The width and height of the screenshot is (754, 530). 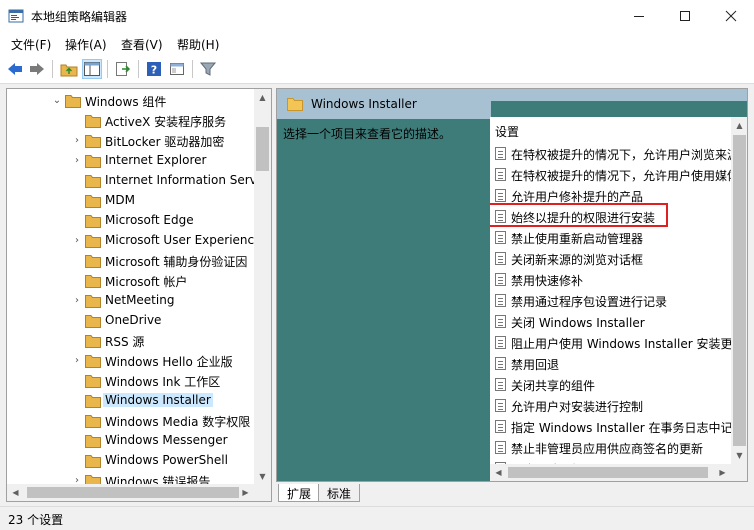 What do you see at coordinates (615, 321) in the screenshot?
I see `setting-row: 关闭 Windows Installer` at bounding box center [615, 321].